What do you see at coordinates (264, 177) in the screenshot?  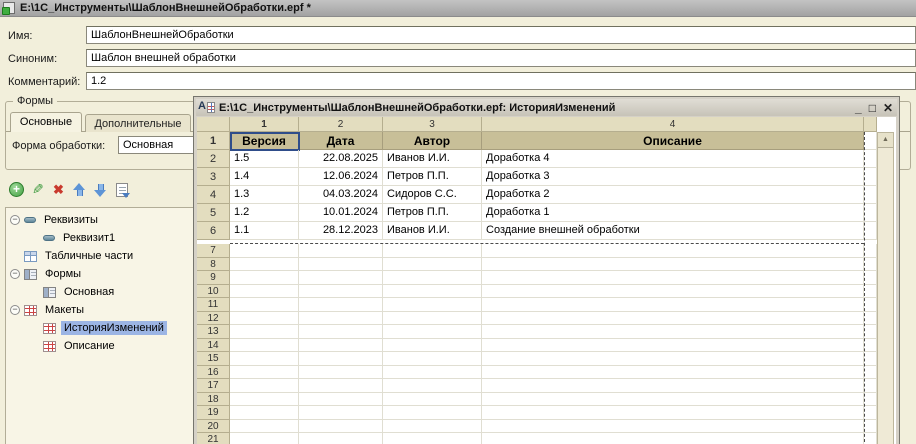 I see `sheet-cell: 1.4` at bounding box center [264, 177].